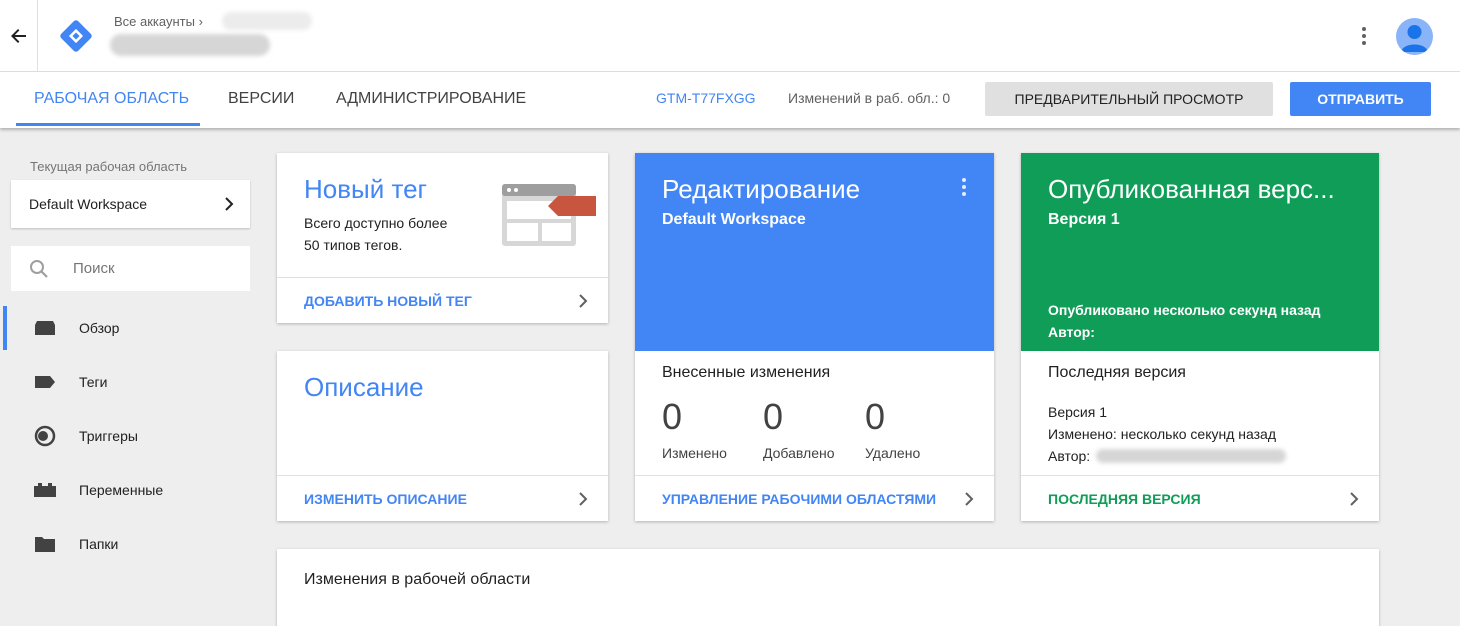 This screenshot has width=1460, height=626. I want to click on latest-version-changed: Изменено: несколько секунд назад, so click(1162, 434).